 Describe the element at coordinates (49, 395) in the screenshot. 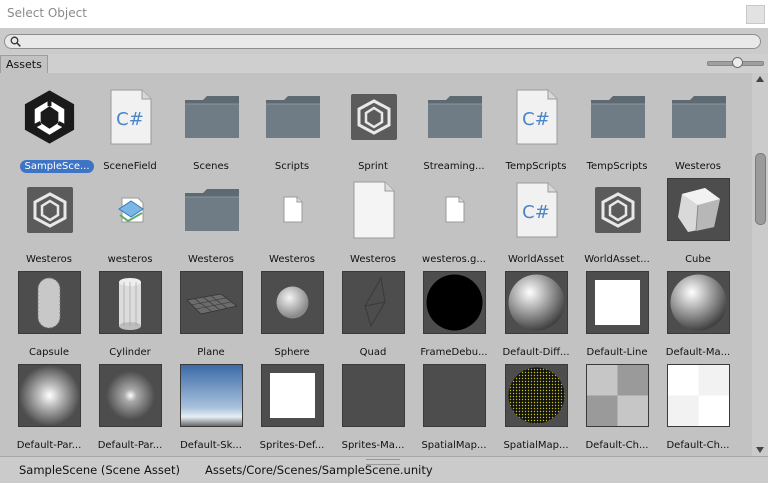

I see `particle-glow-icon` at that location.